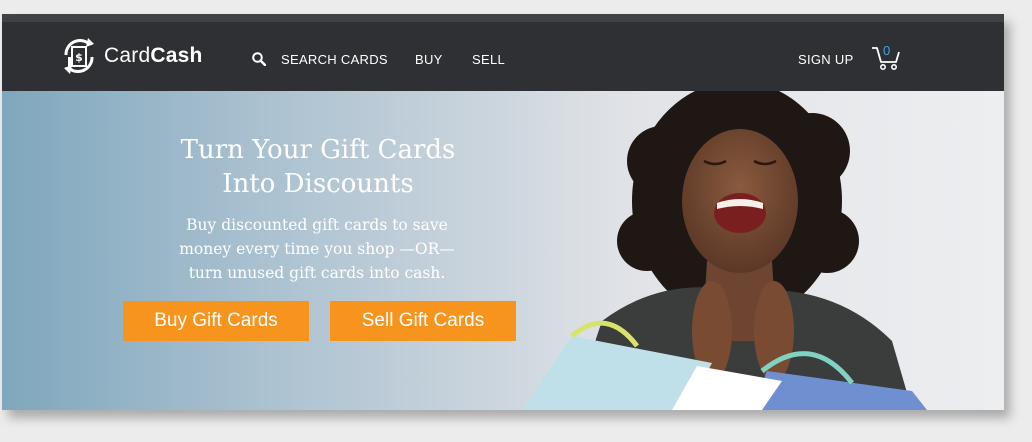  What do you see at coordinates (259, 61) in the screenshot?
I see `search-icon` at bounding box center [259, 61].